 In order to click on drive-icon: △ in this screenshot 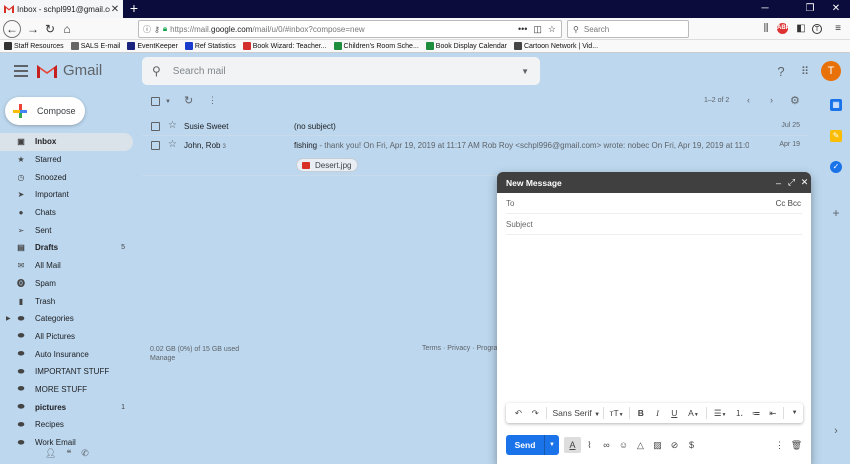, I will do `click(640, 445)`.